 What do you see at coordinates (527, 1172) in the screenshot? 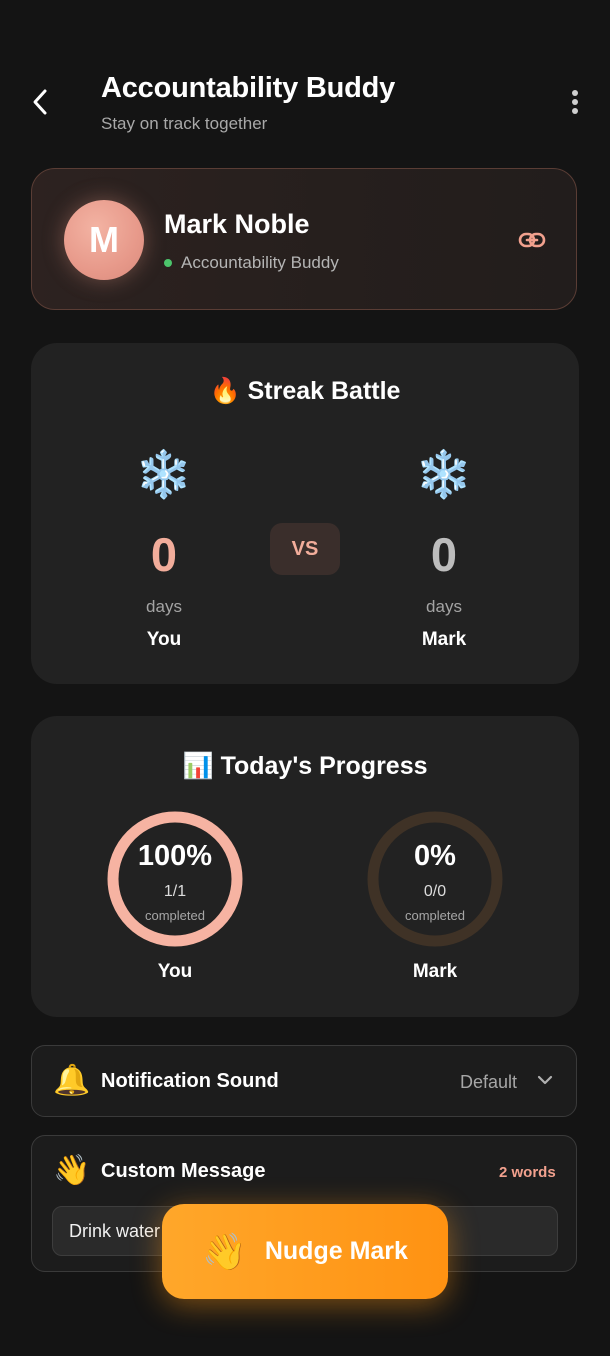
I see `word-count: 2 words` at bounding box center [527, 1172].